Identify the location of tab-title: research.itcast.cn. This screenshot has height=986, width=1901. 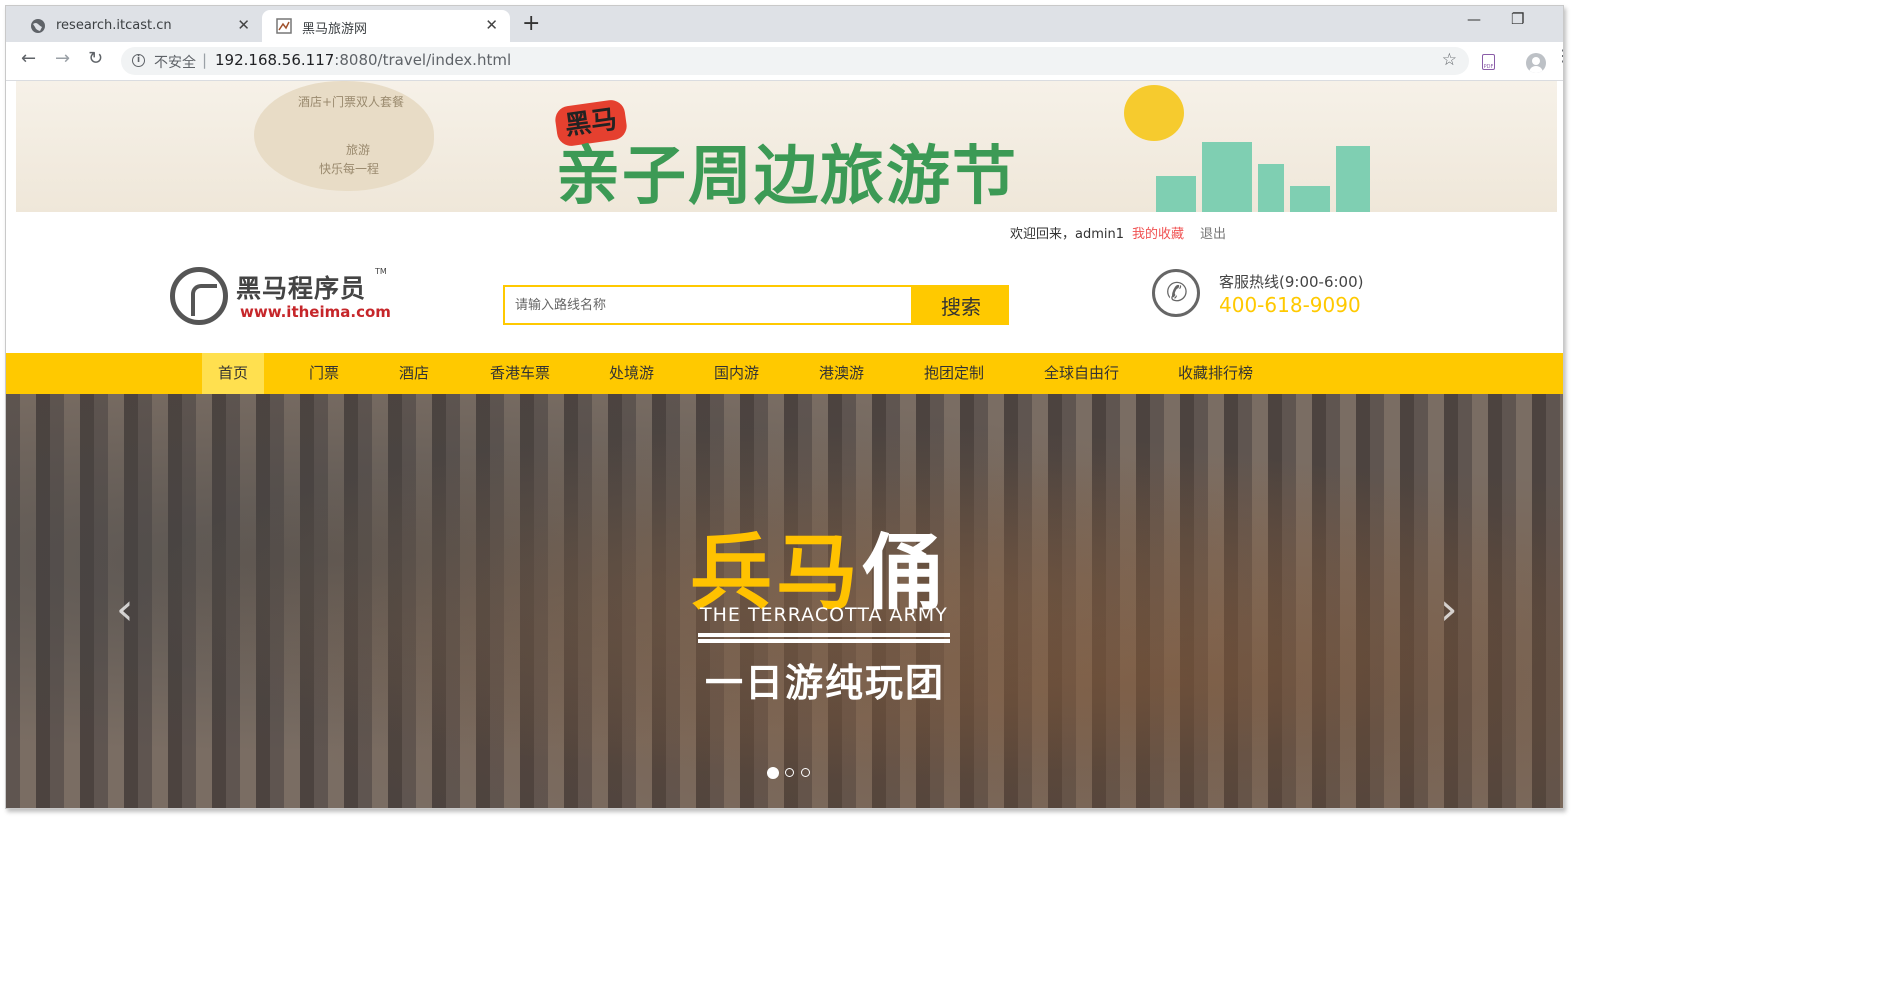
(114, 25).